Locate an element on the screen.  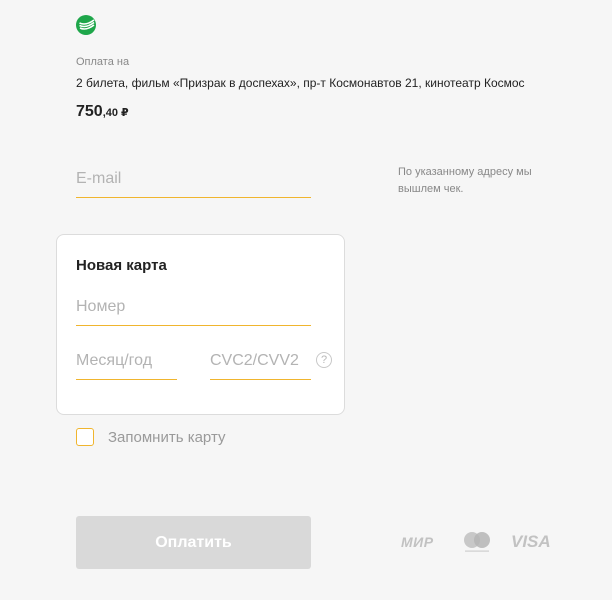
cvc-wrapper is located at coordinates (260, 366).